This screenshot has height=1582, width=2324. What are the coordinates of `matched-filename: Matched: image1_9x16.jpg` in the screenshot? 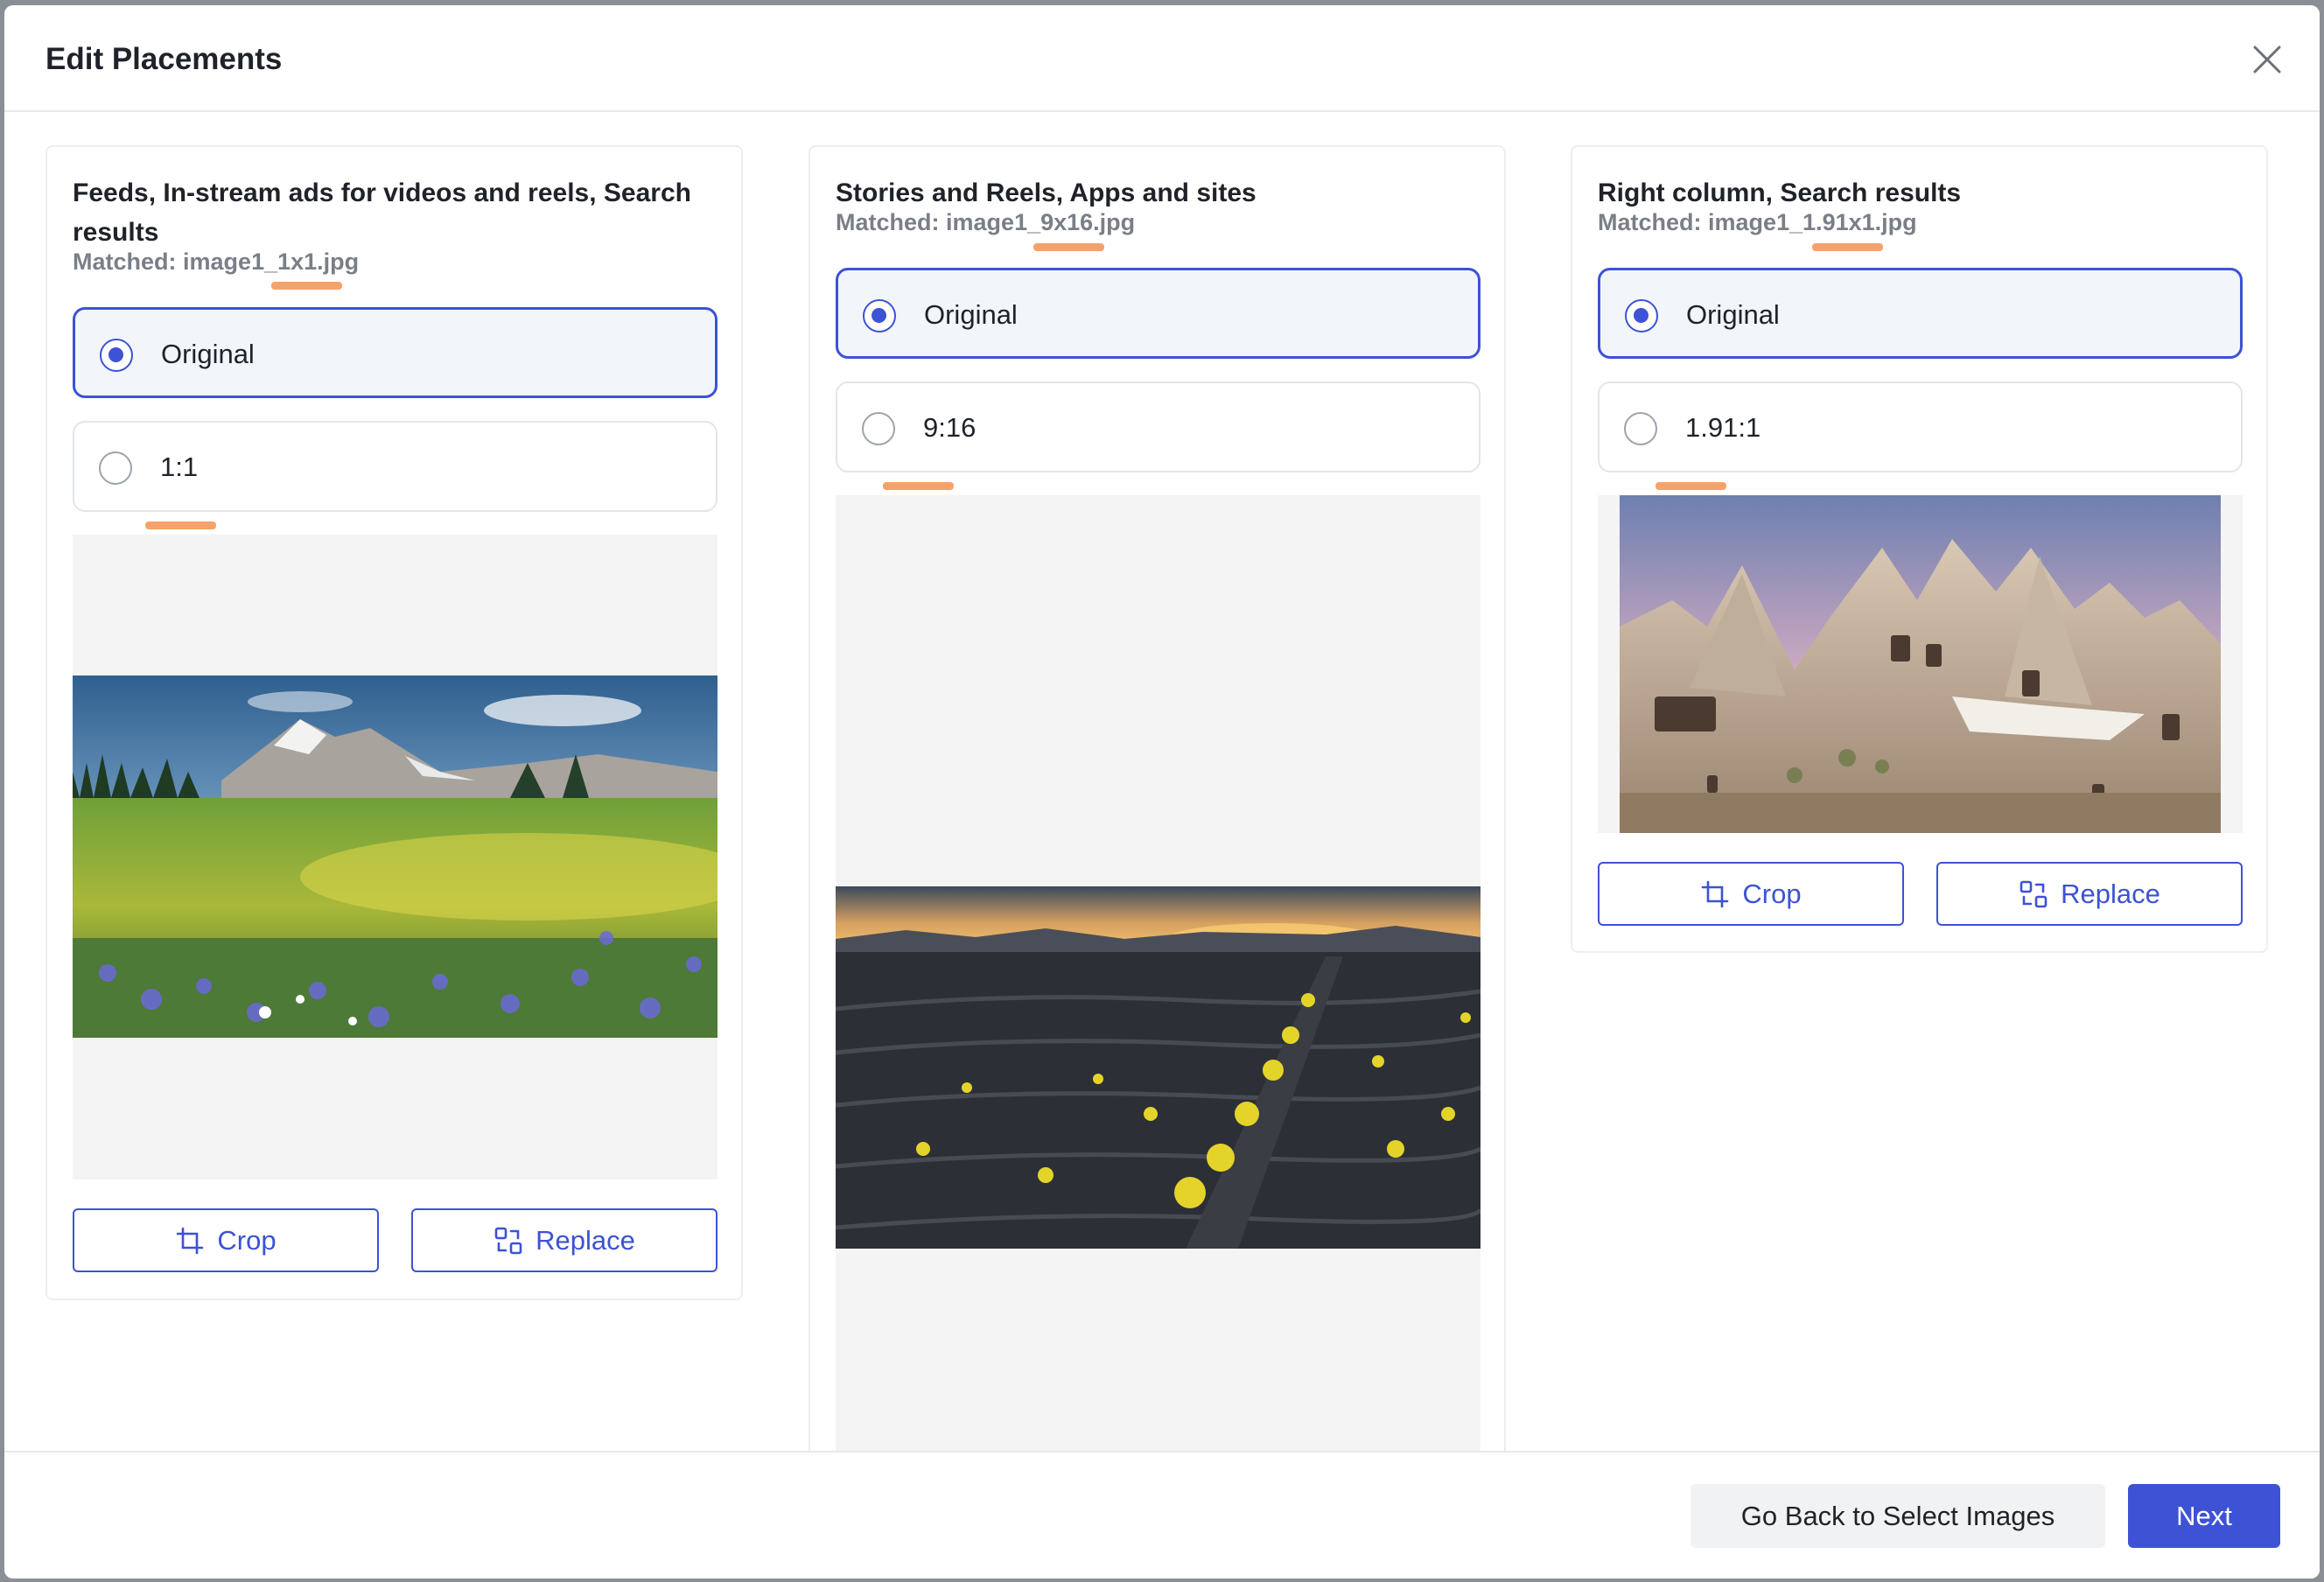 It's located at (1158, 222).